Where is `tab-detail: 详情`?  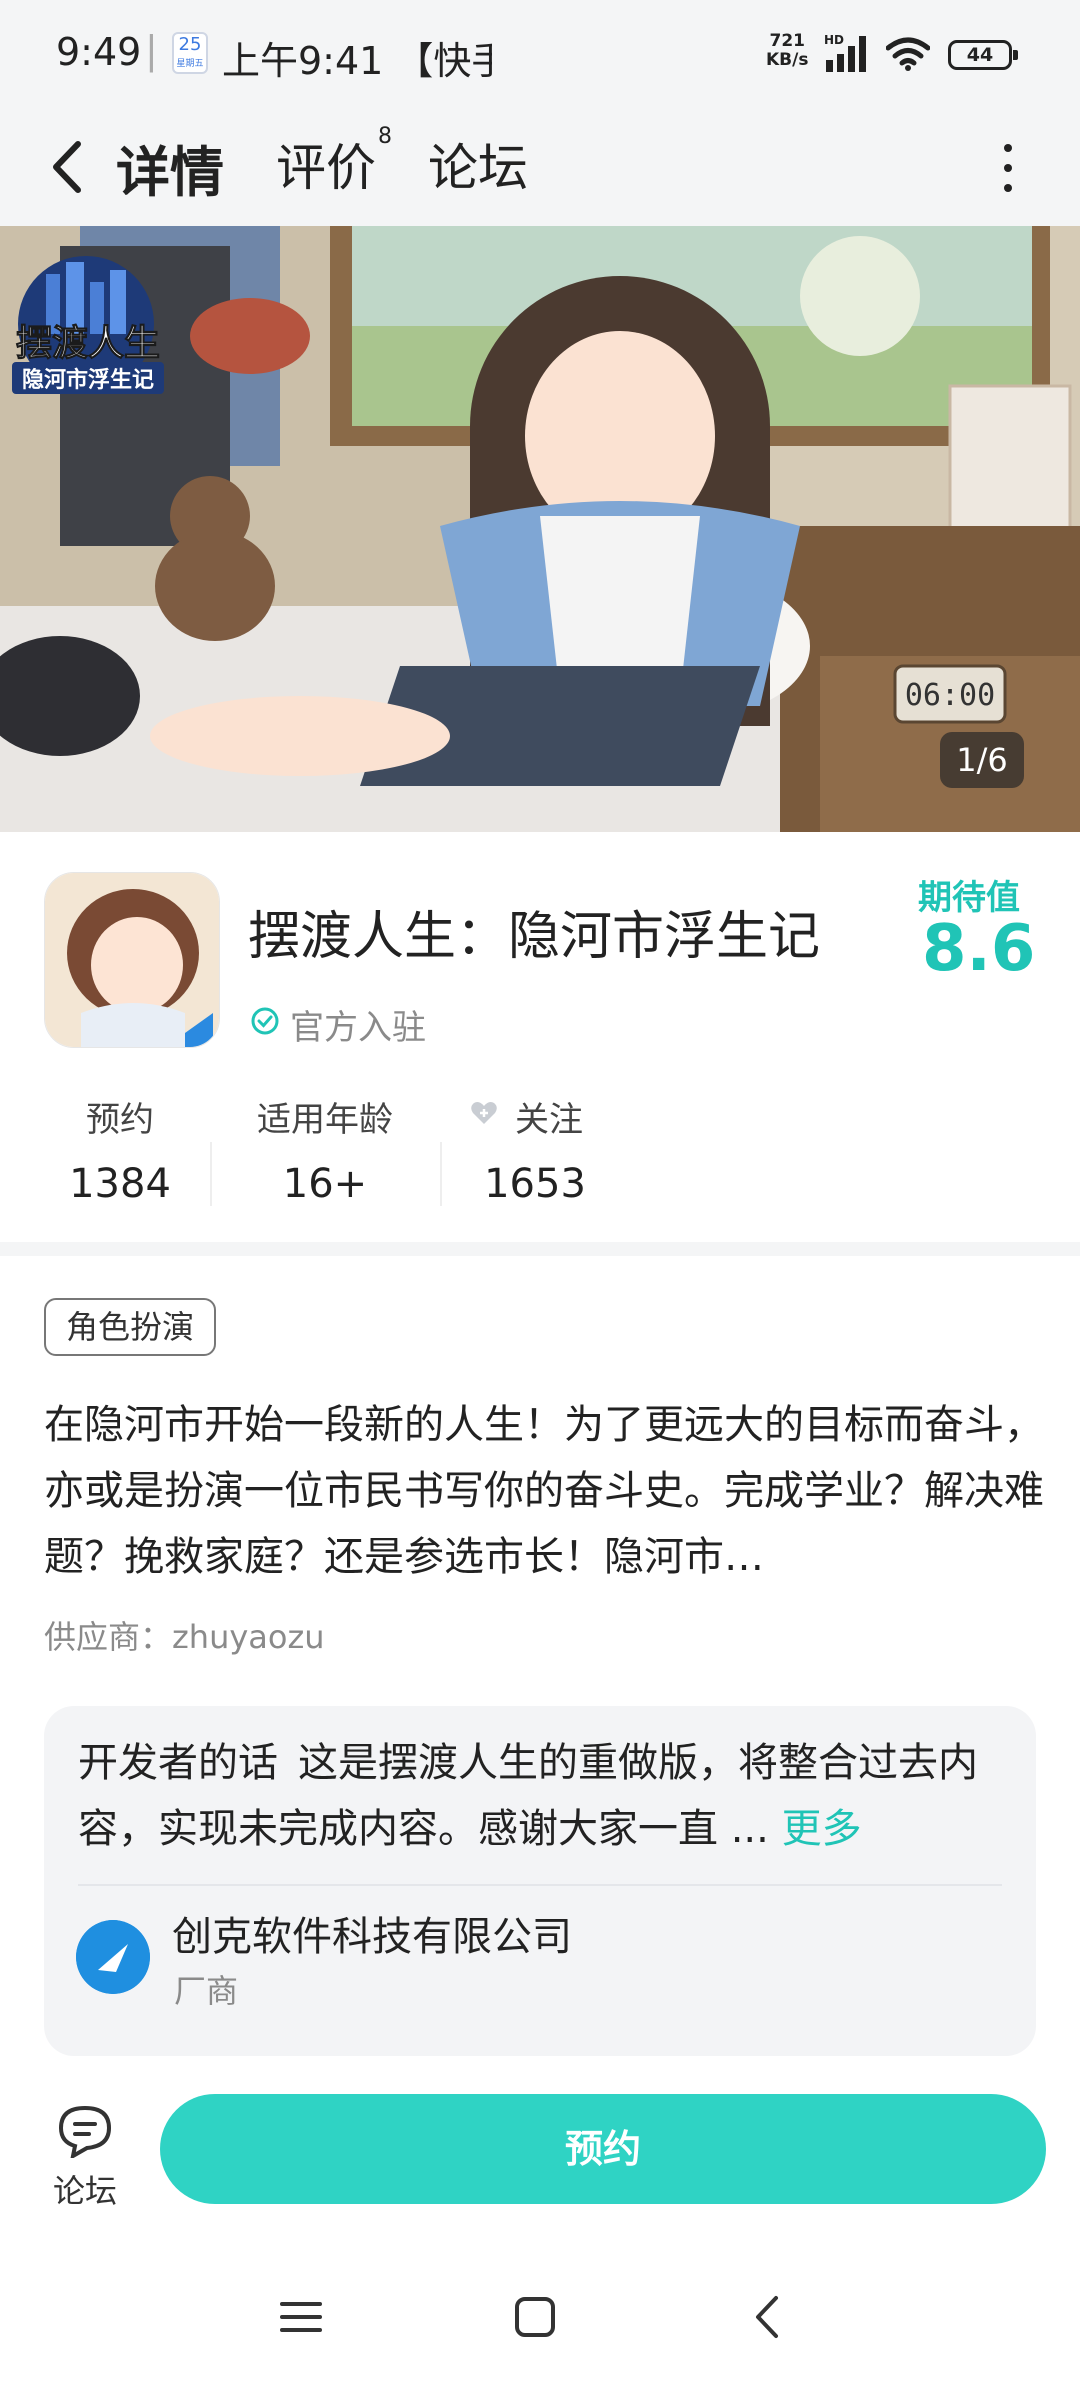
tab-detail: 详情 is located at coordinates (172, 168).